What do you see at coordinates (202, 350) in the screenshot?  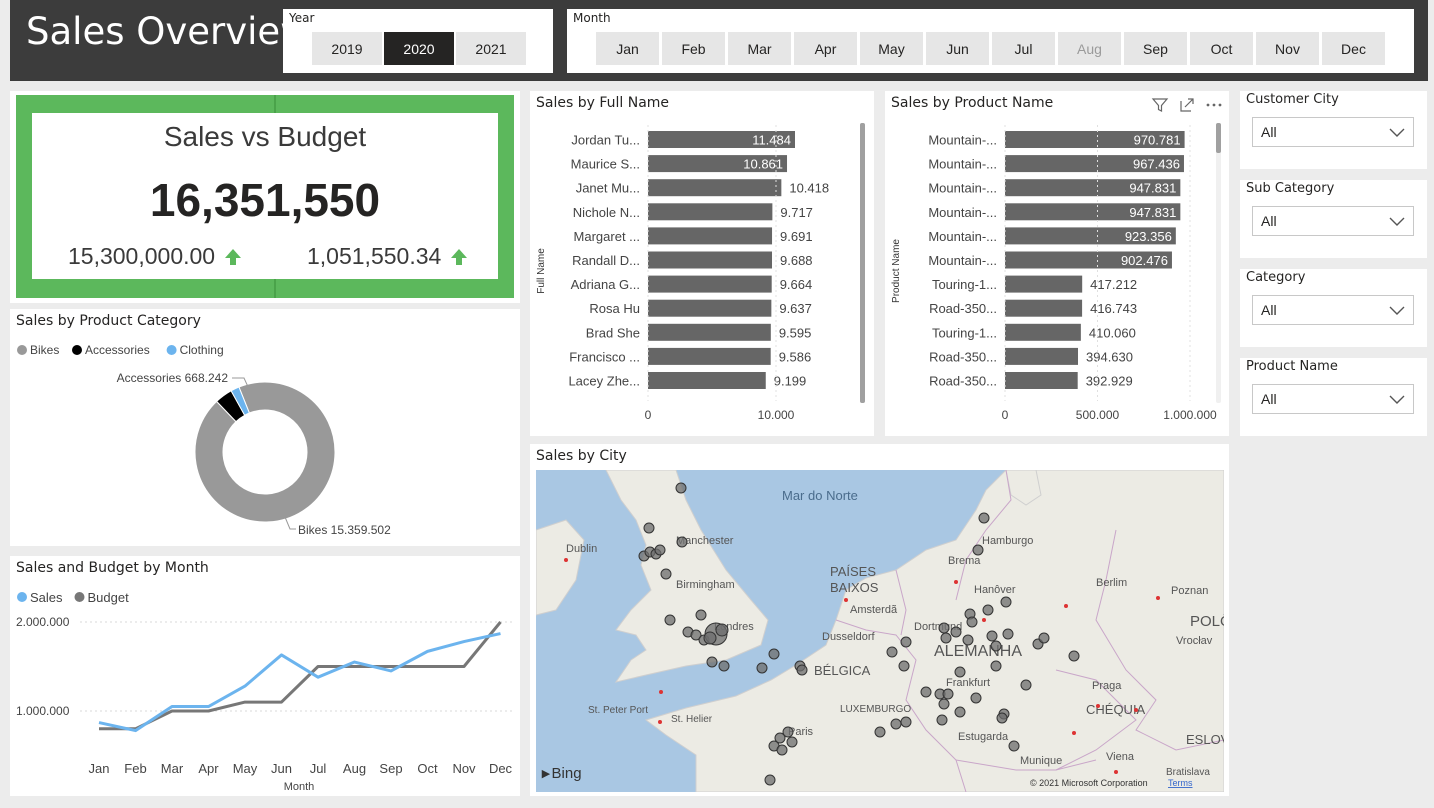 I see `legend-item: Clothing` at bounding box center [202, 350].